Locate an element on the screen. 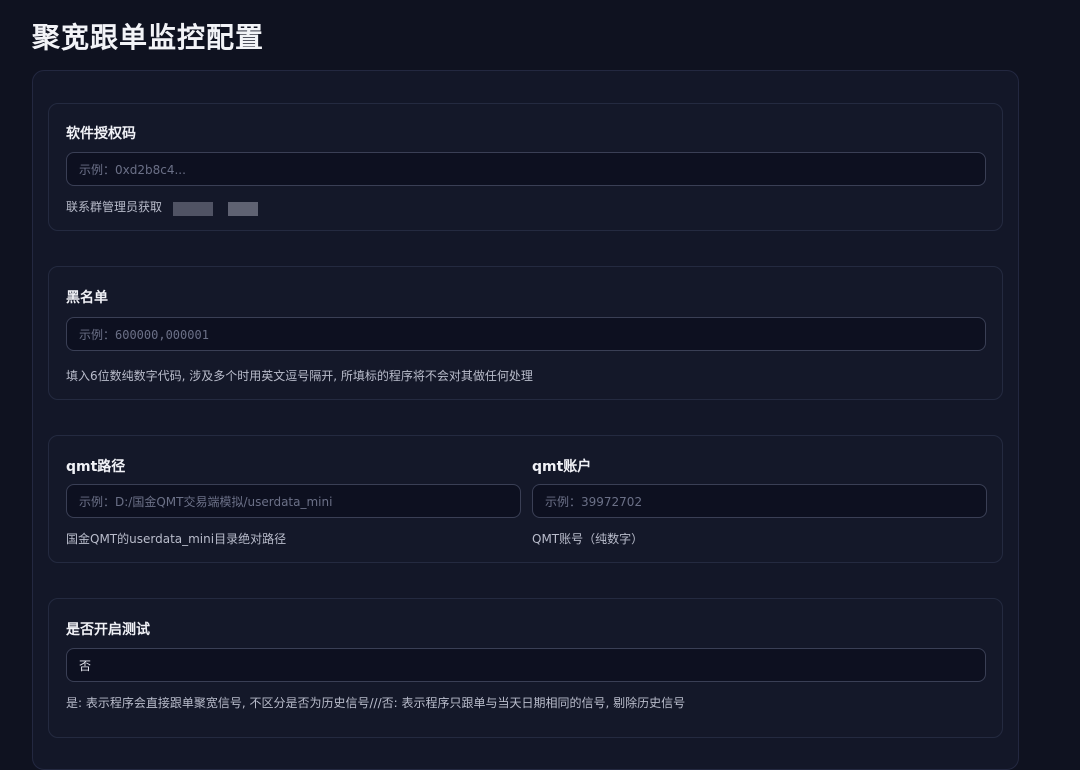  test-mode-select: 否 is located at coordinates (526, 665).